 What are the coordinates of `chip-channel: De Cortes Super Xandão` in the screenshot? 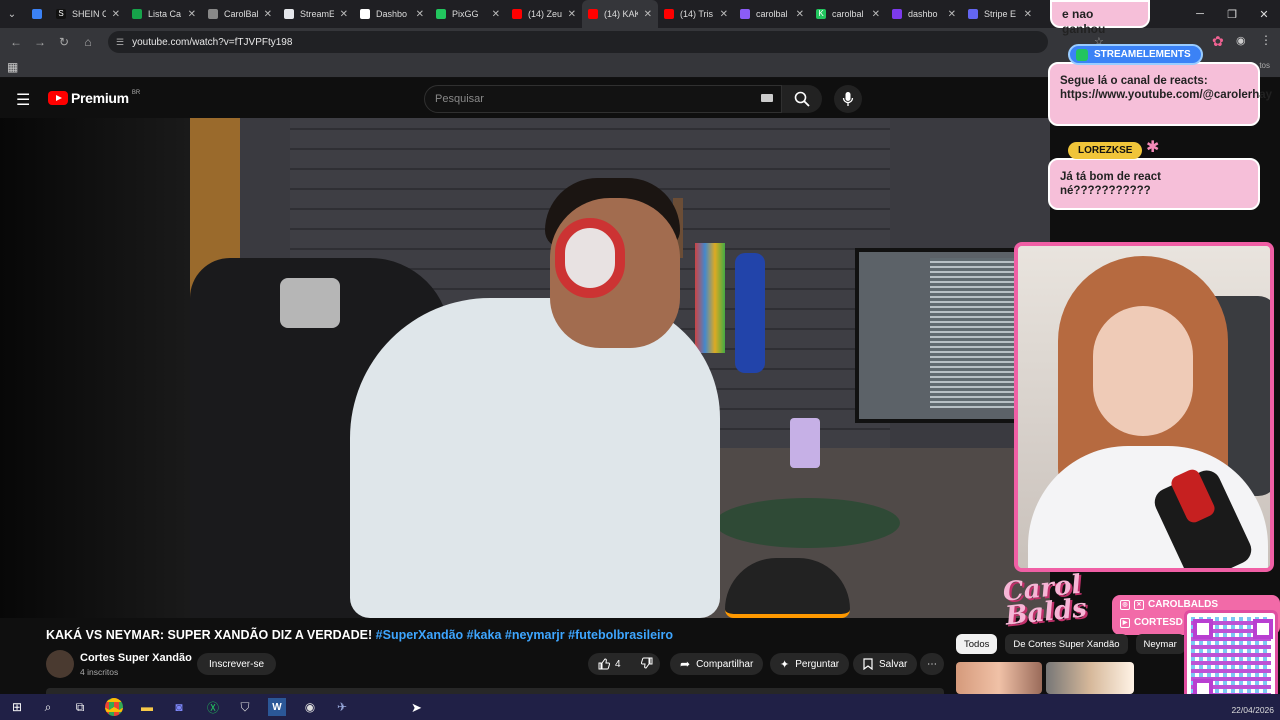 It's located at (1066, 644).